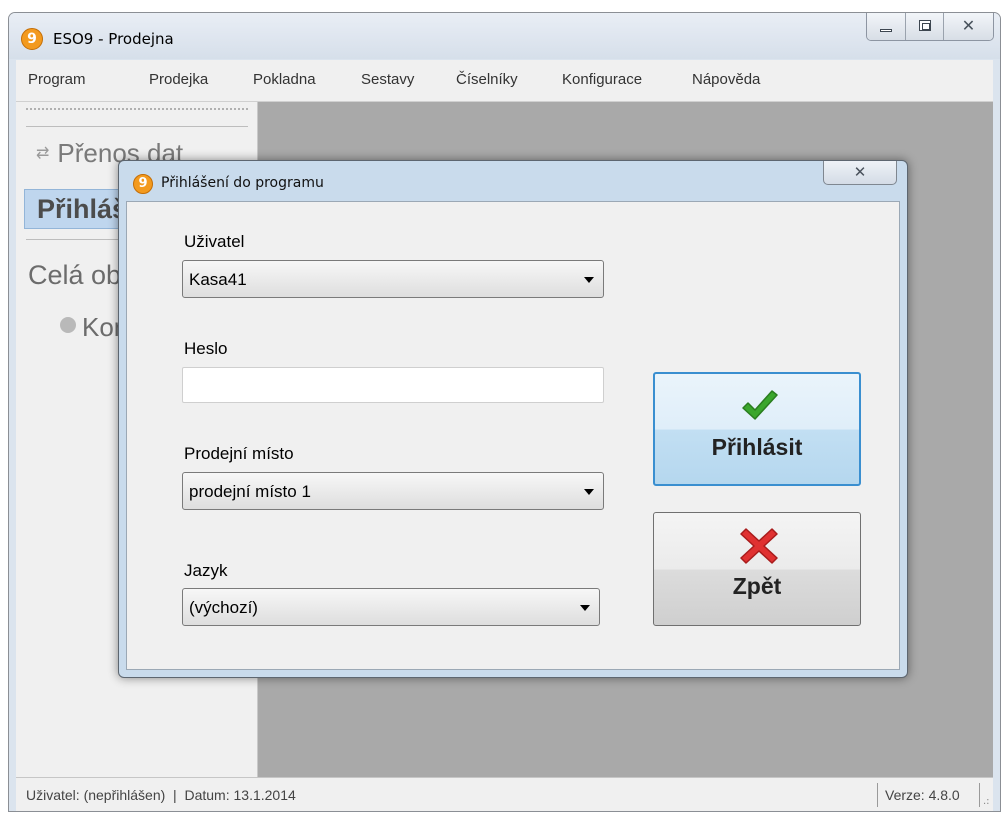 The height and width of the screenshot is (816, 1004). What do you see at coordinates (242, 183) in the screenshot?
I see `dialog-title: Přihlášení do programu` at bounding box center [242, 183].